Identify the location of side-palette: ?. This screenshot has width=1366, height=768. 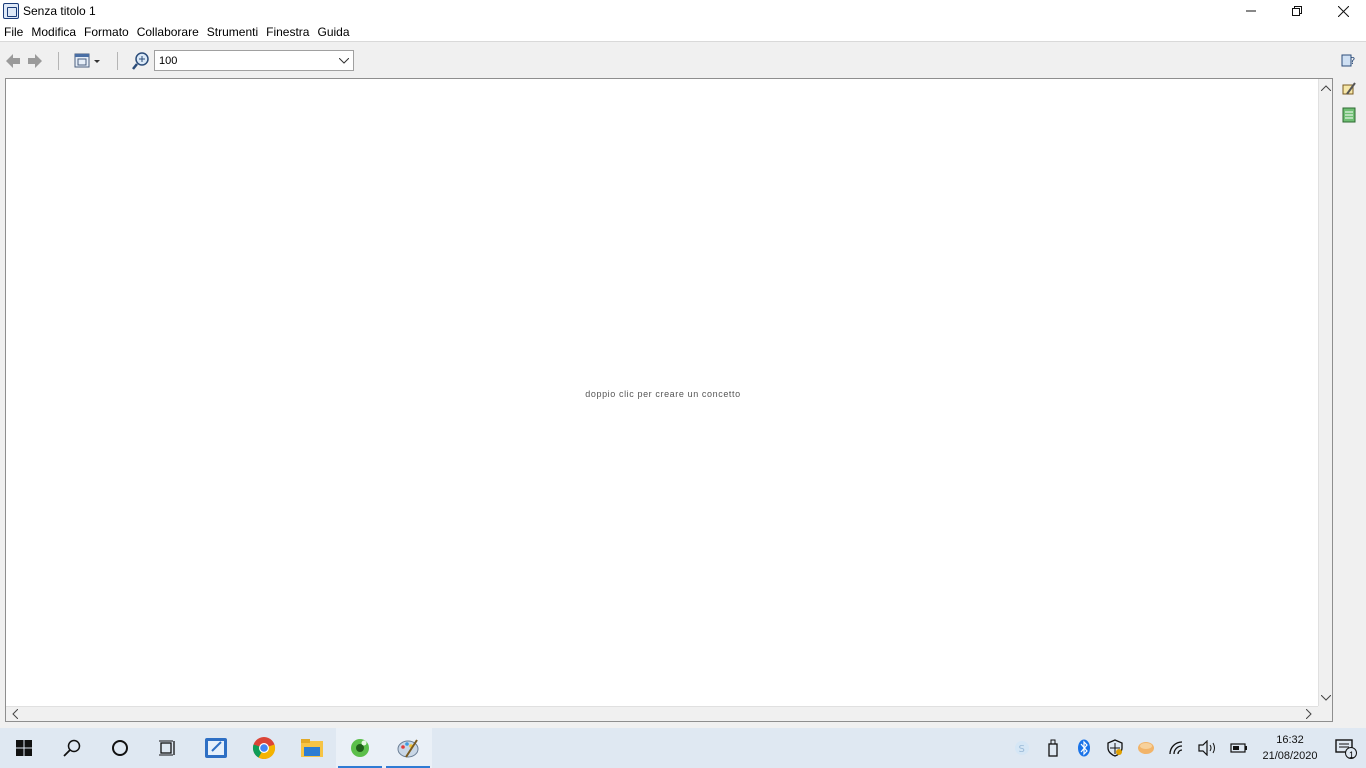
(1349, 90).